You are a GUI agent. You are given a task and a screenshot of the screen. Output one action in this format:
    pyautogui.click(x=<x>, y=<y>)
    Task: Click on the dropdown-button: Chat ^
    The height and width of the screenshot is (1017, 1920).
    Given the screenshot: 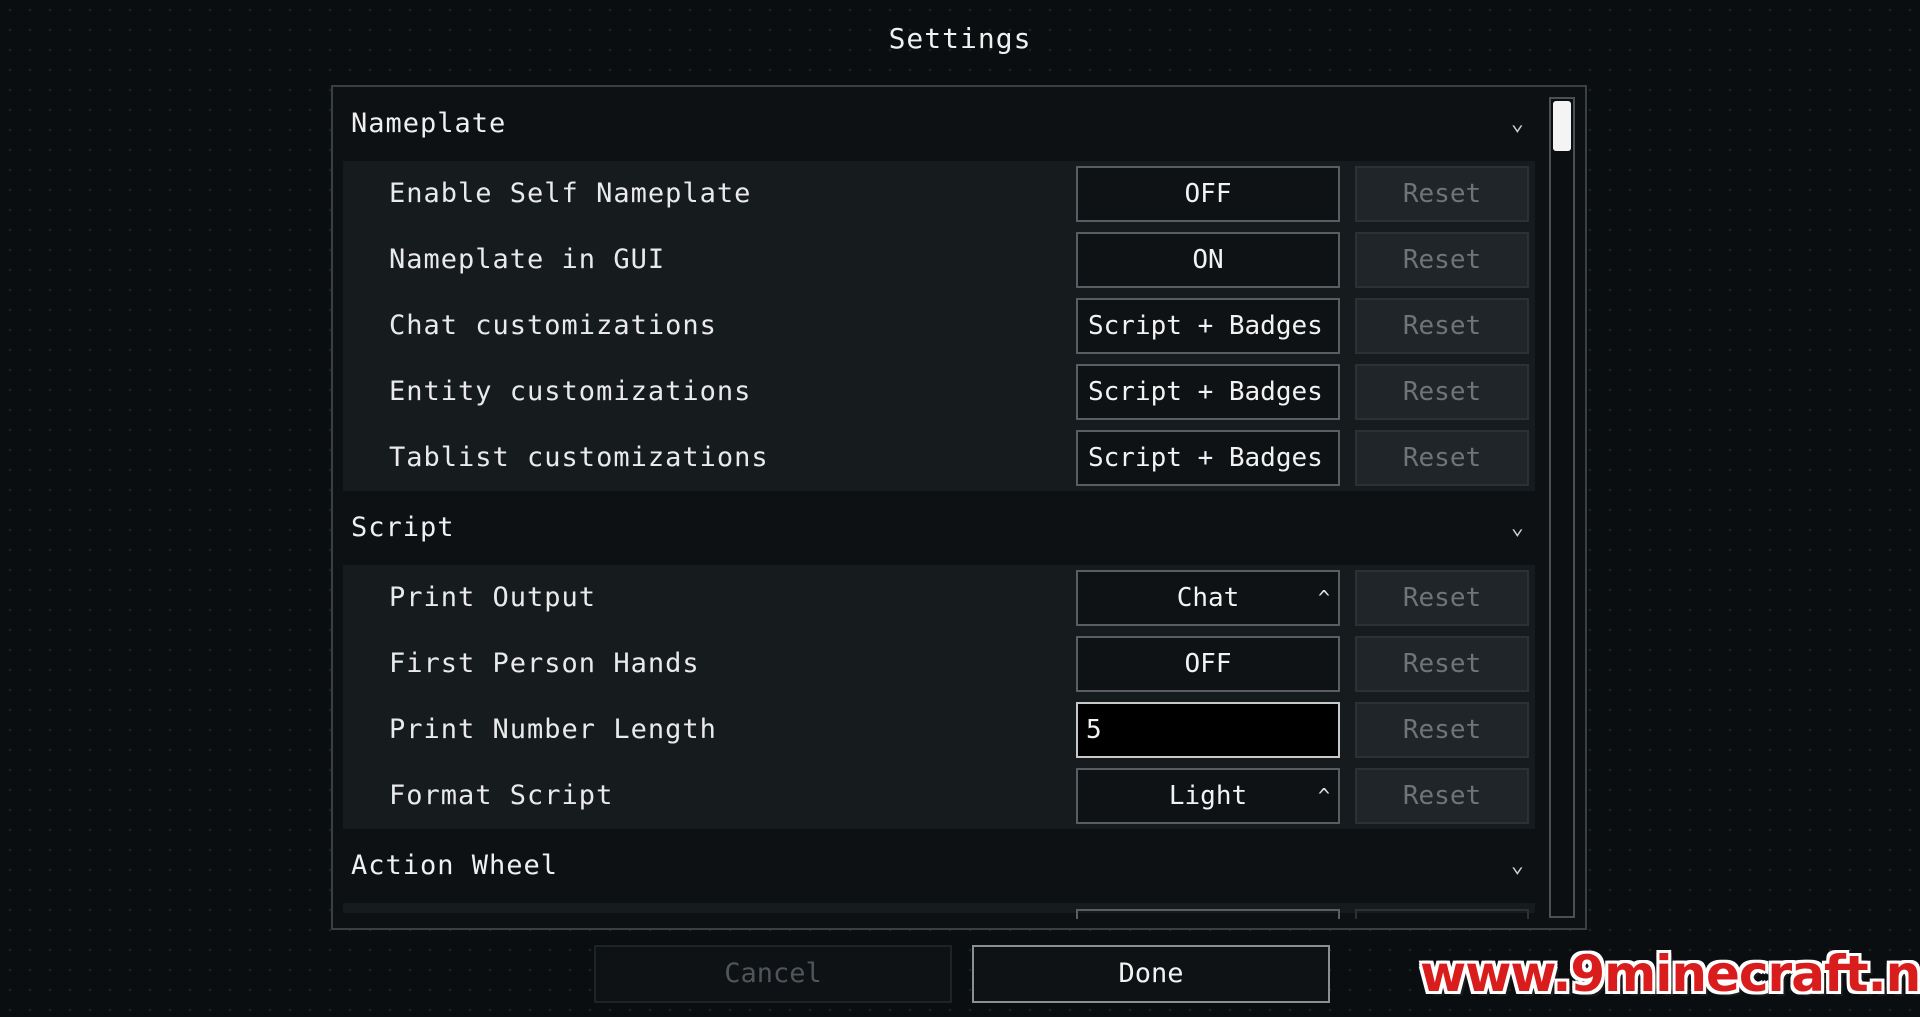 What is the action you would take?
    pyautogui.click(x=1208, y=598)
    